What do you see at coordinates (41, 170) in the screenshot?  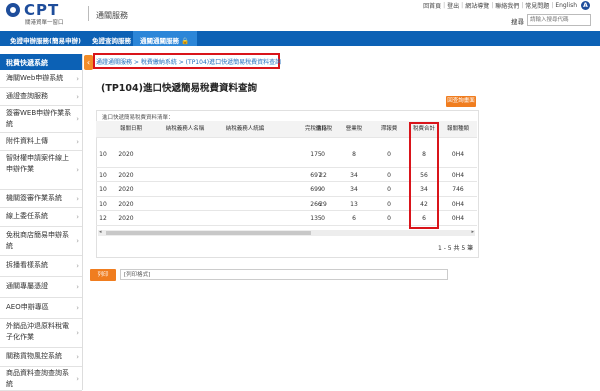 I see `sidebar-item: 智財權申請案件線上申辦作業 ›` at bounding box center [41, 170].